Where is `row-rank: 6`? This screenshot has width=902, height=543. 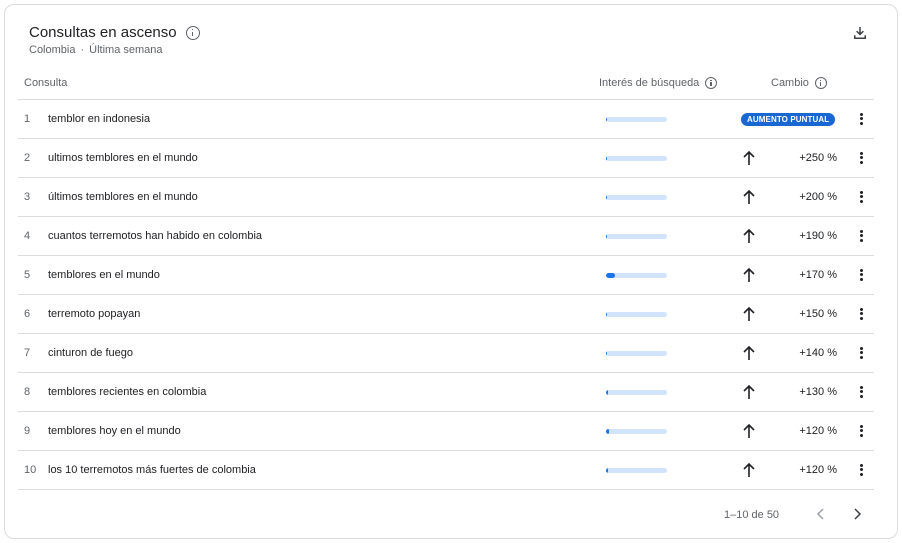 row-rank: 6 is located at coordinates (27, 314).